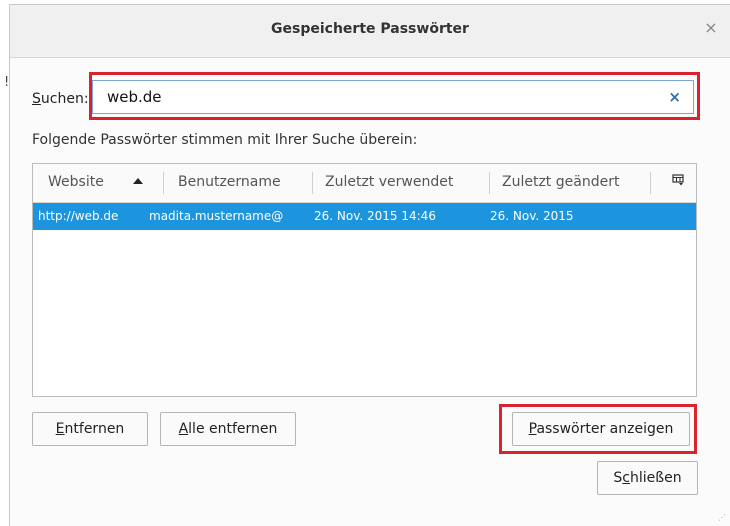  Describe the element at coordinates (394, 96) in the screenshot. I see `search-highlight-box` at that location.